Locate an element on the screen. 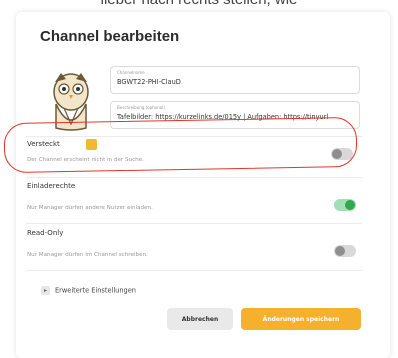 The image size is (398, 358). read-only-setting-description: Nur Manager dürfen im Channel schreiben. is located at coordinates (87, 255).